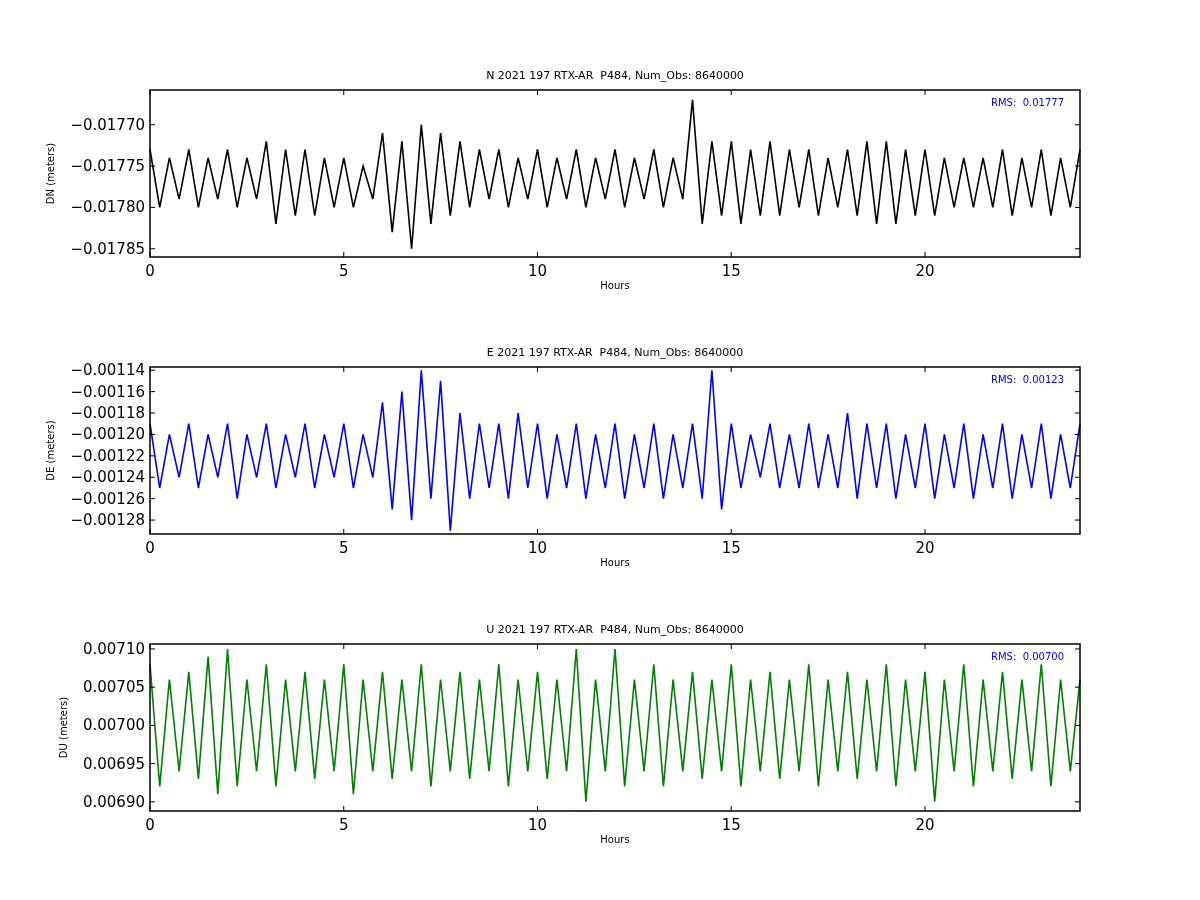  I want to click on rms-annotation: RMS: 0.00700, so click(1027, 656).